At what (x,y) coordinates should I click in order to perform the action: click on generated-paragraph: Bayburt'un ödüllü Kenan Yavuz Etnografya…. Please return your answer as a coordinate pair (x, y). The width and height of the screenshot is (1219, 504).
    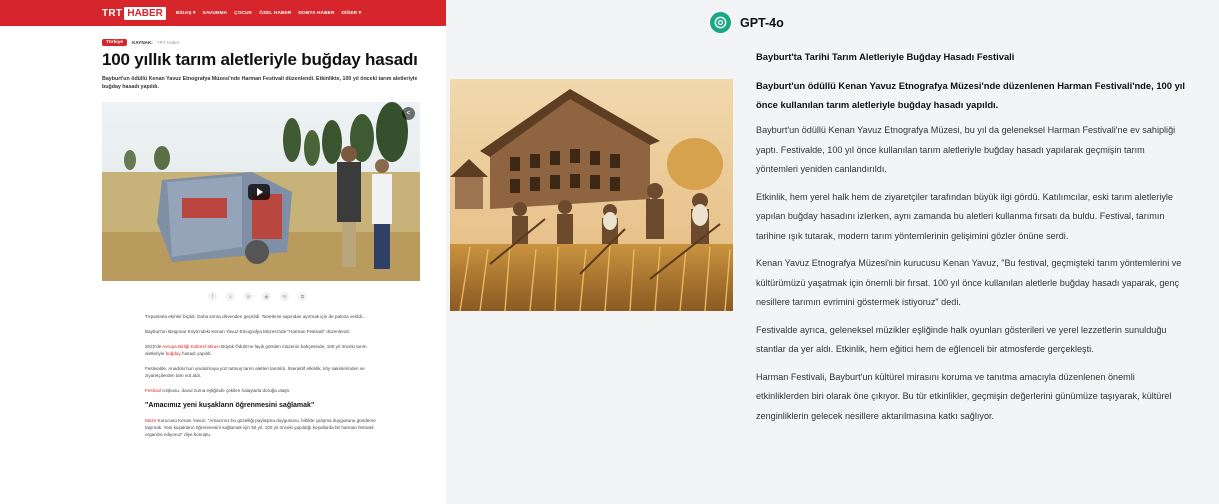
    Looking at the image, I should click on (966, 149).